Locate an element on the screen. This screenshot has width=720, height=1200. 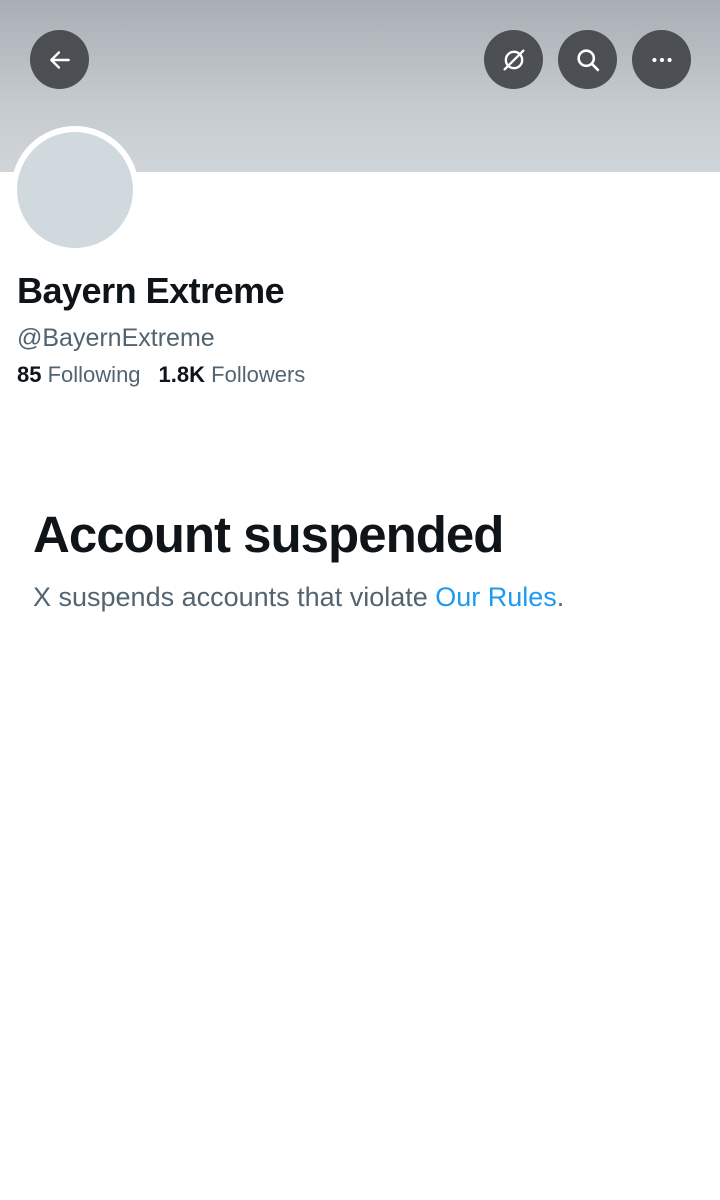
avatar is located at coordinates (75, 190).